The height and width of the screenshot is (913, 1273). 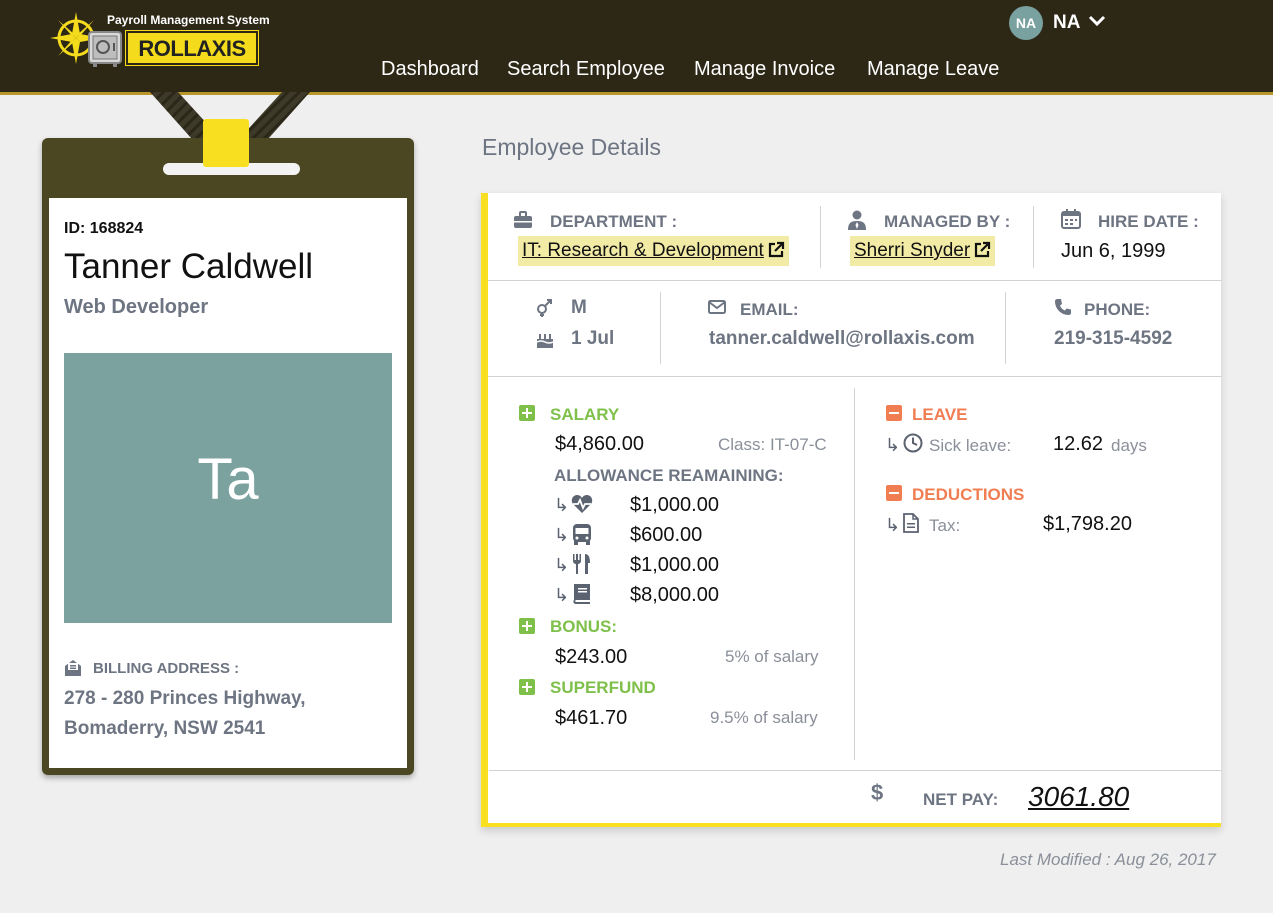 I want to click on salary-value: $4,860.00, so click(x=599, y=444).